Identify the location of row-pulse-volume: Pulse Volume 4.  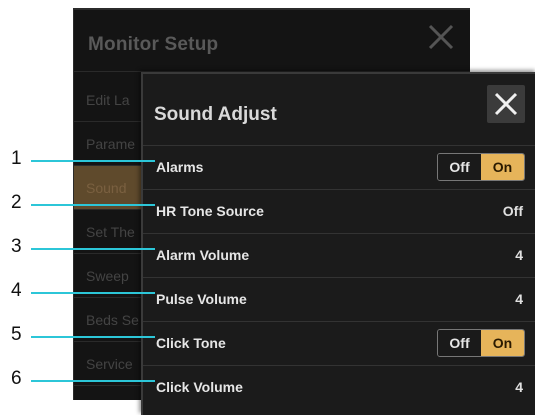
(339, 299).